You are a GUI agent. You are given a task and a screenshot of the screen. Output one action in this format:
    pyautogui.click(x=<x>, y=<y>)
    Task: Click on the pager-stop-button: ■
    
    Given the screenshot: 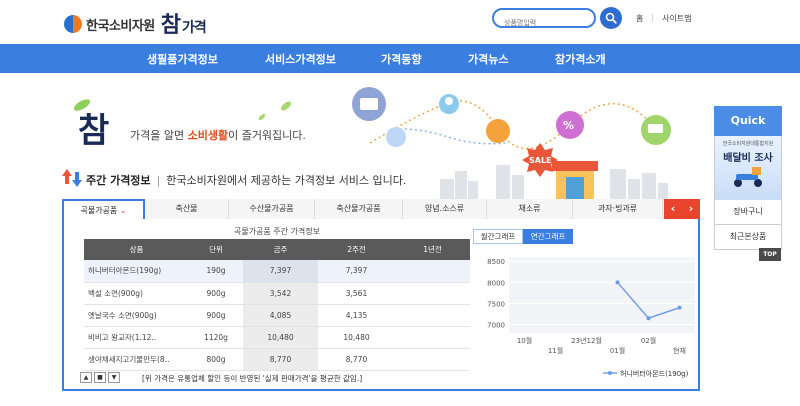 What is the action you would take?
    pyautogui.click(x=100, y=377)
    